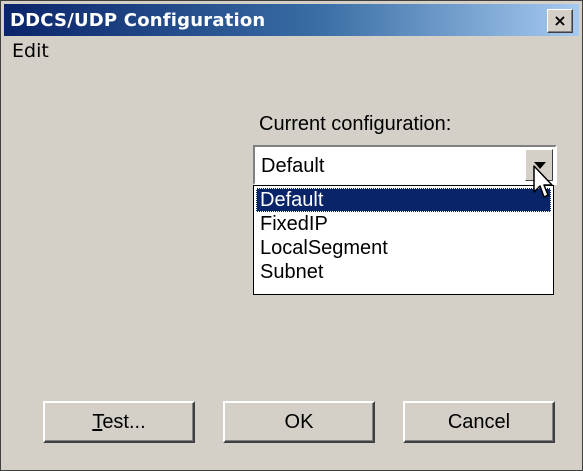 The image size is (583, 471). I want to click on dropdown-option-localsegment: LocalSegment, so click(403, 248).